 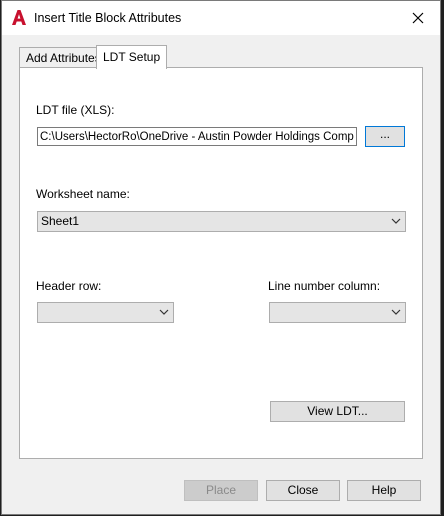 I want to click on worksheet-name-dropdown: Sheet1, so click(x=221, y=221).